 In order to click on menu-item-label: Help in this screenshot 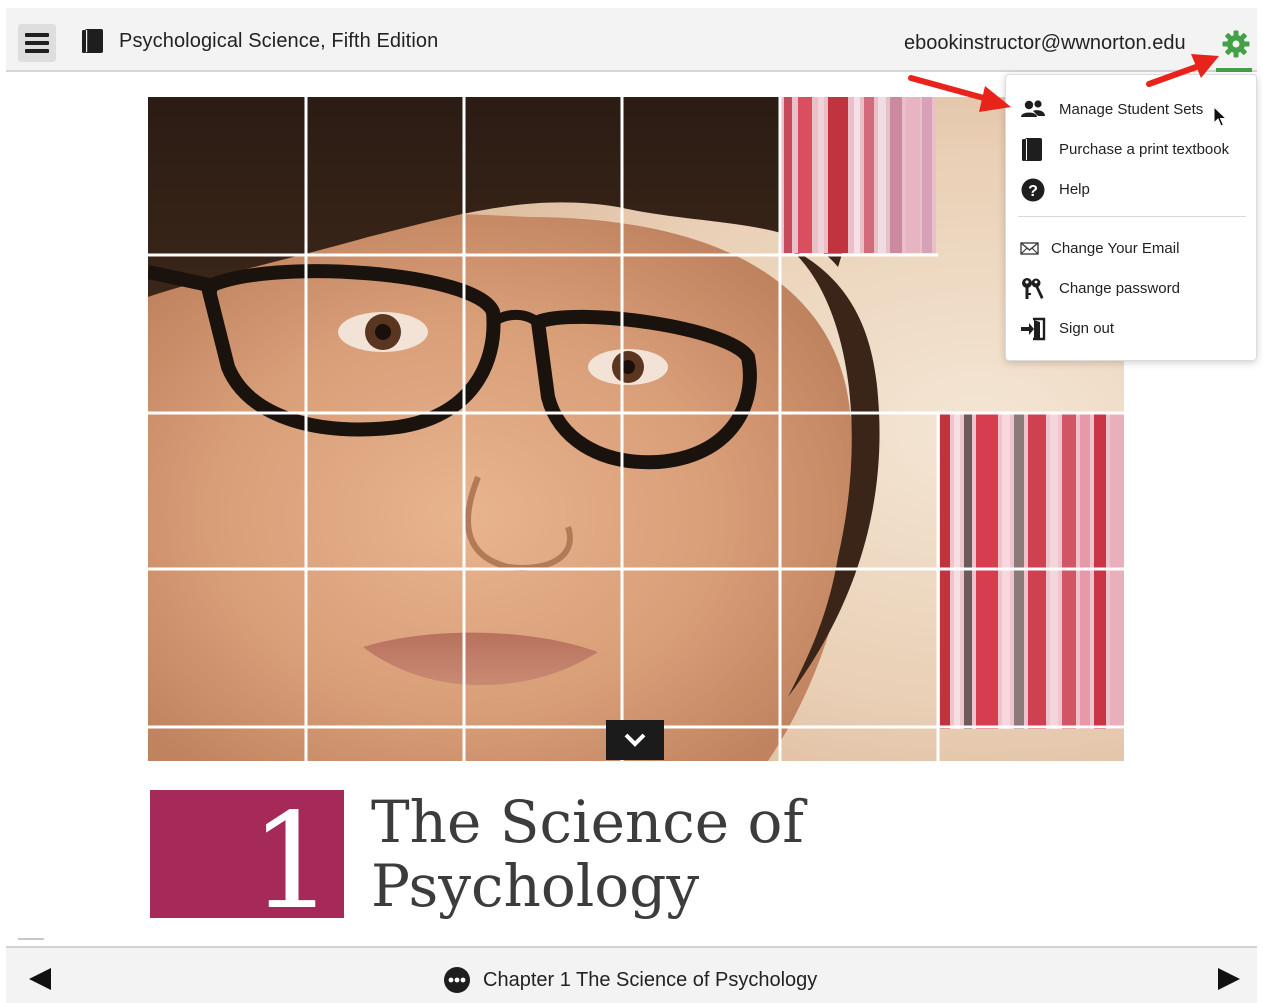, I will do `click(1074, 189)`.